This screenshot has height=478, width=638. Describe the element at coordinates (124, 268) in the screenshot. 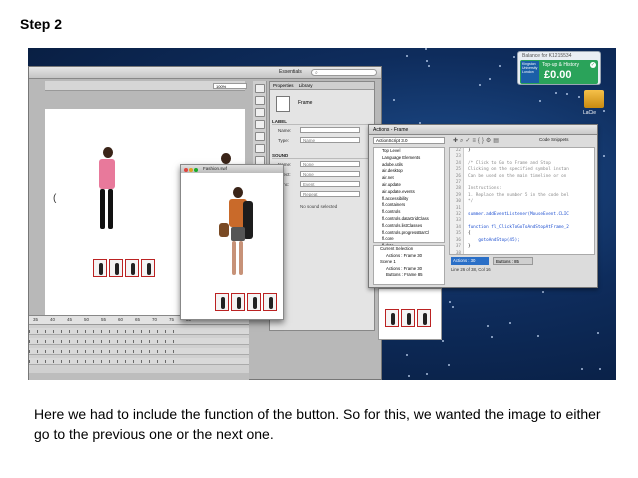

I see `stage-thumbnail-strip` at that location.